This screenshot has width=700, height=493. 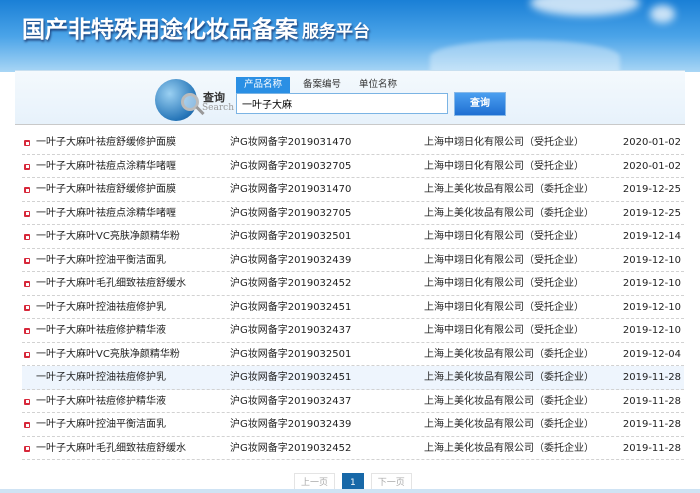 I want to click on tab-product-name: 产品名称, so click(x=263, y=85).